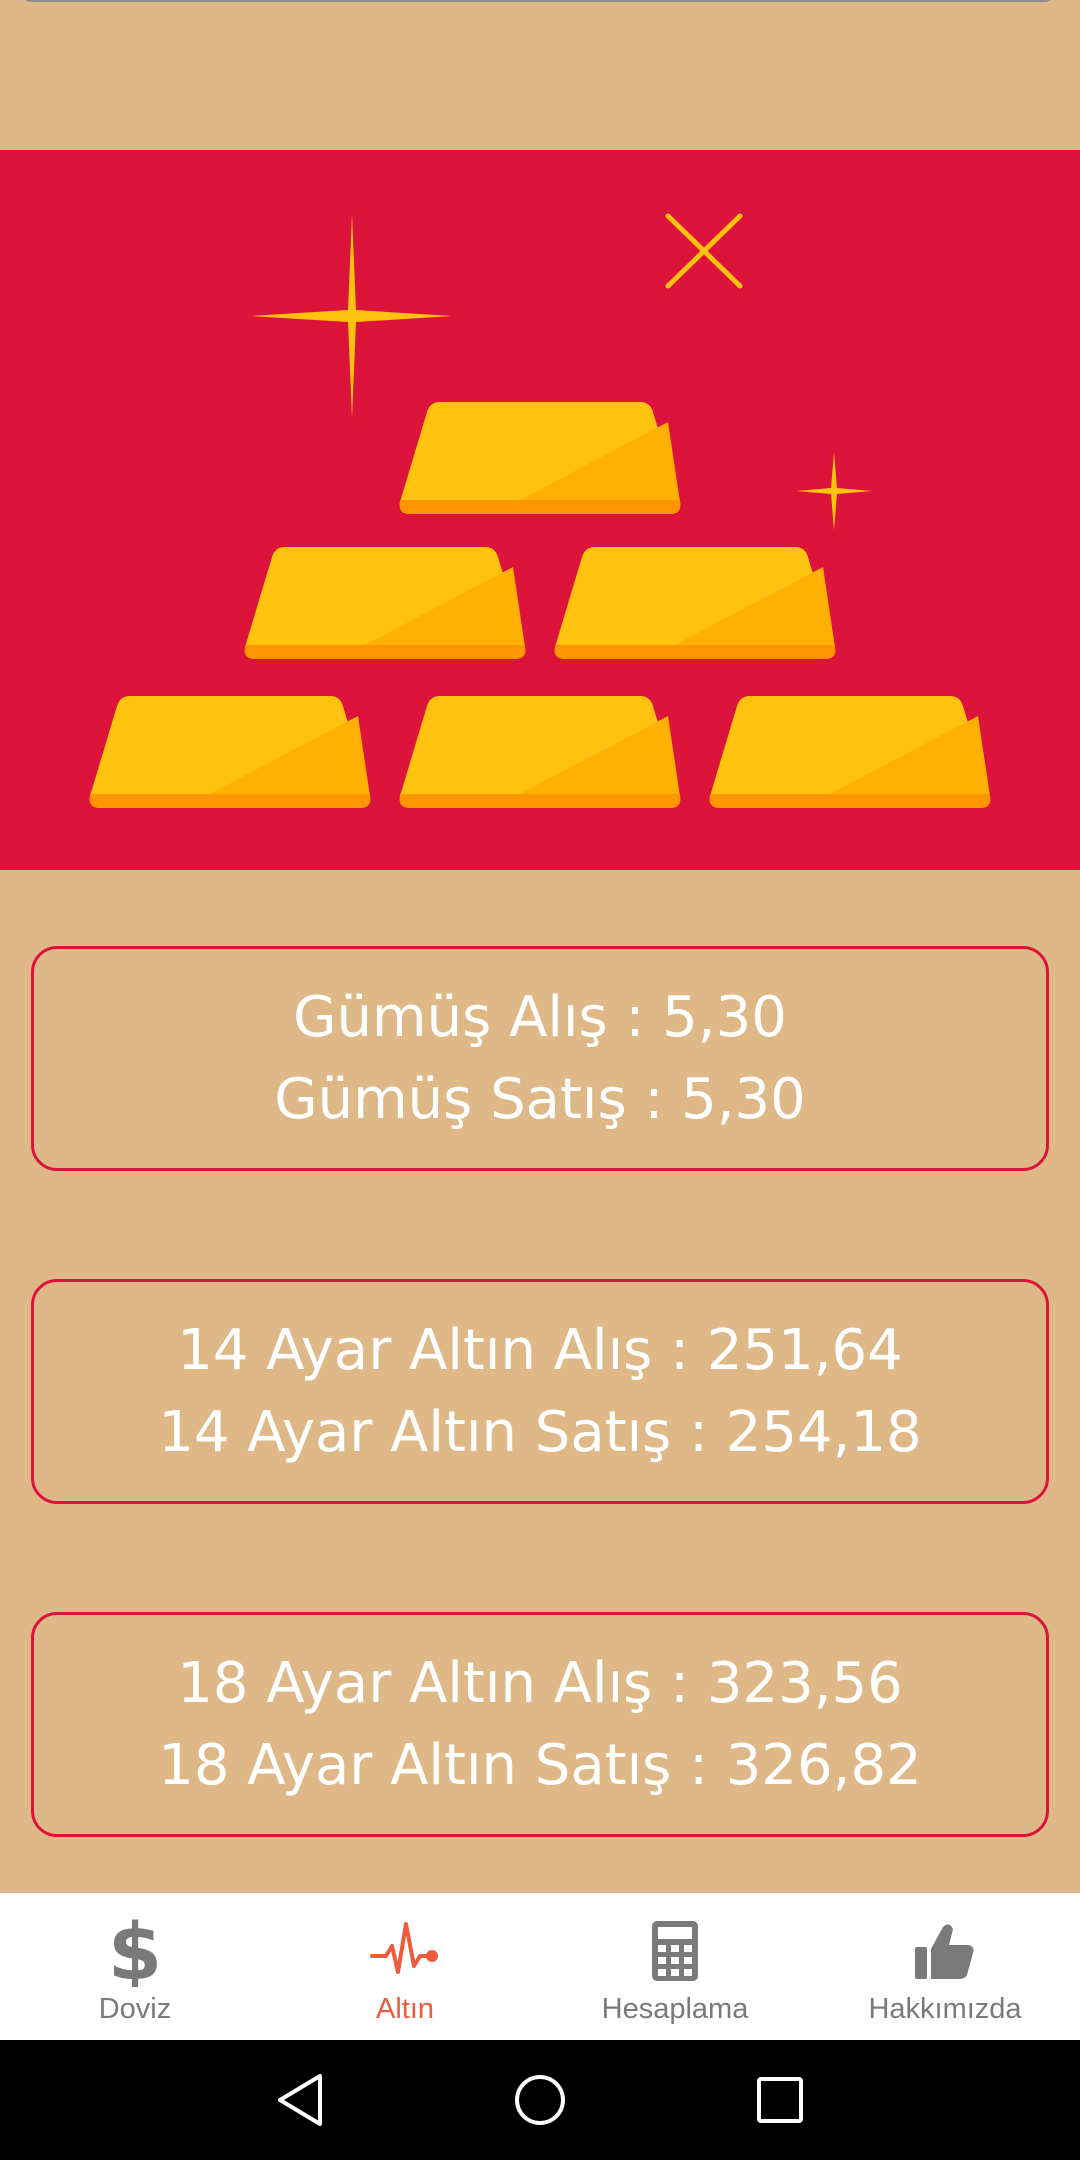  I want to click on sparkle-cross, so click(704, 251).